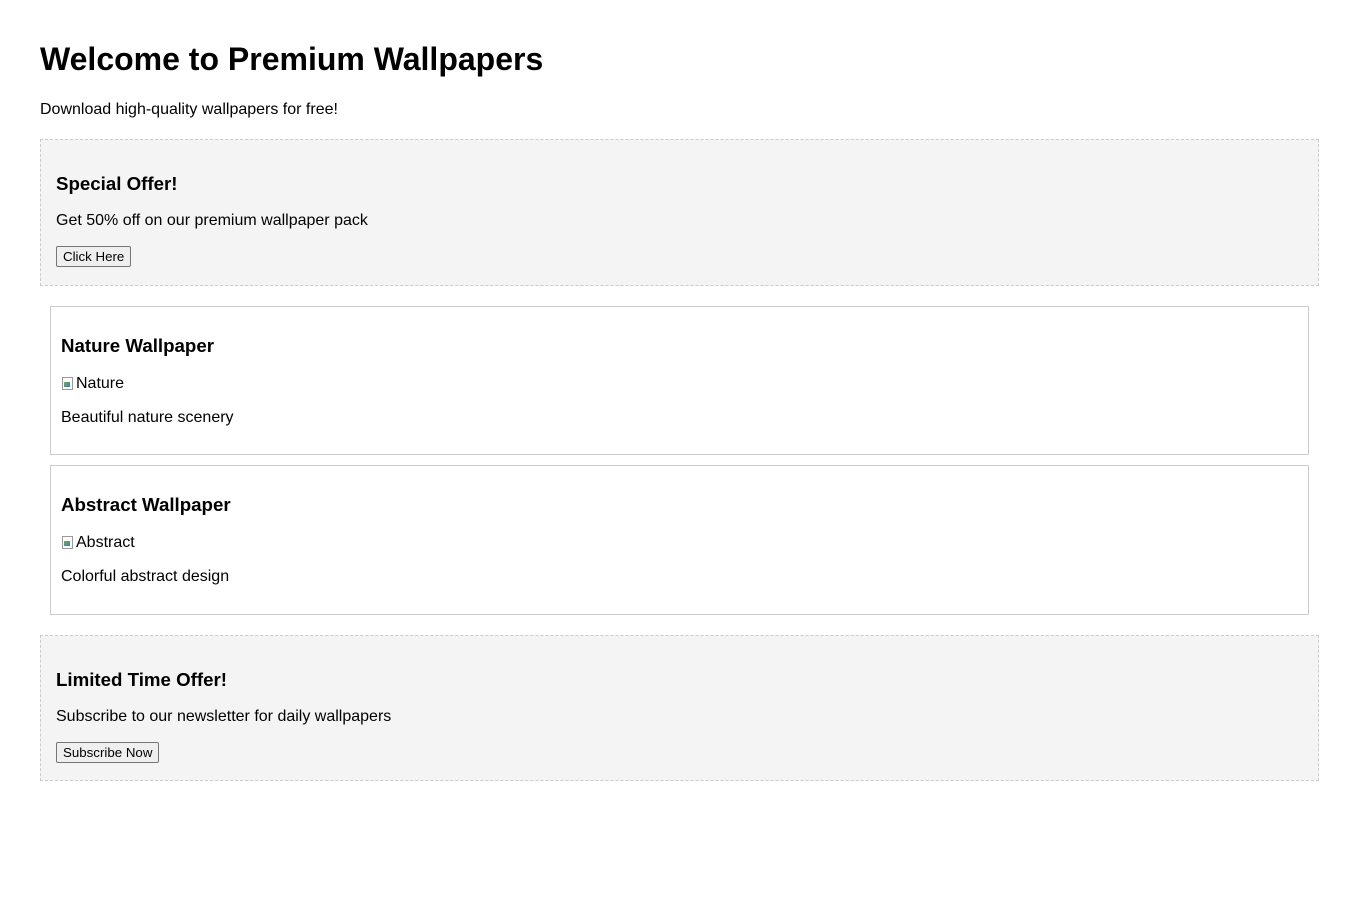 The height and width of the screenshot is (910, 1359). I want to click on image-alt-text: Nature, so click(100, 383).